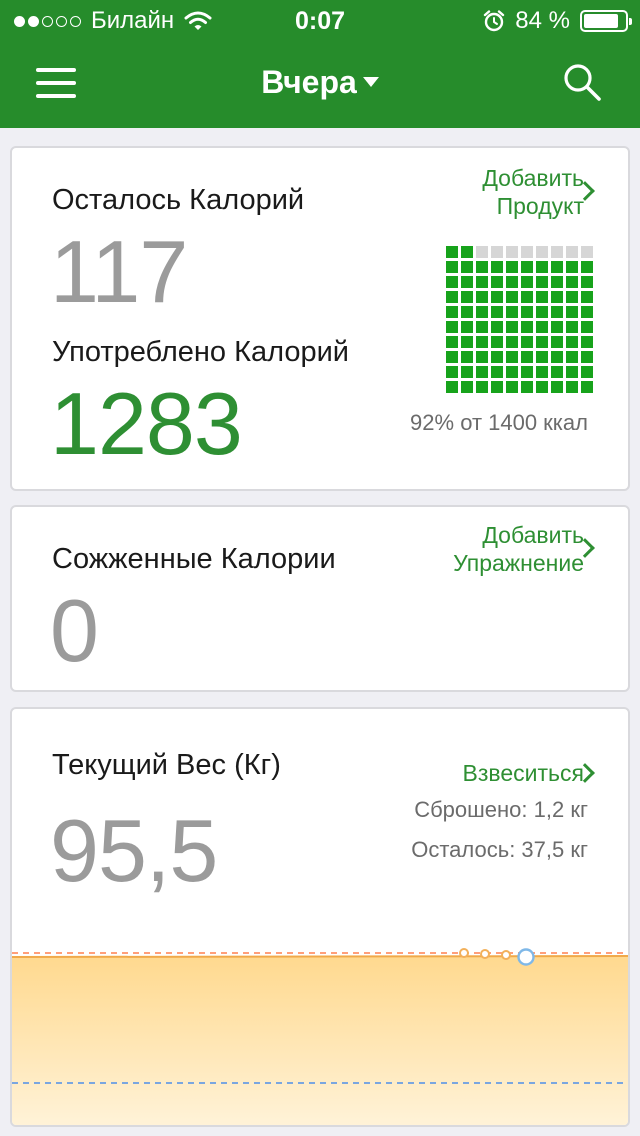 The height and width of the screenshot is (1136, 640). Describe the element at coordinates (309, 82) in the screenshot. I see `date-title: Вчера` at that location.